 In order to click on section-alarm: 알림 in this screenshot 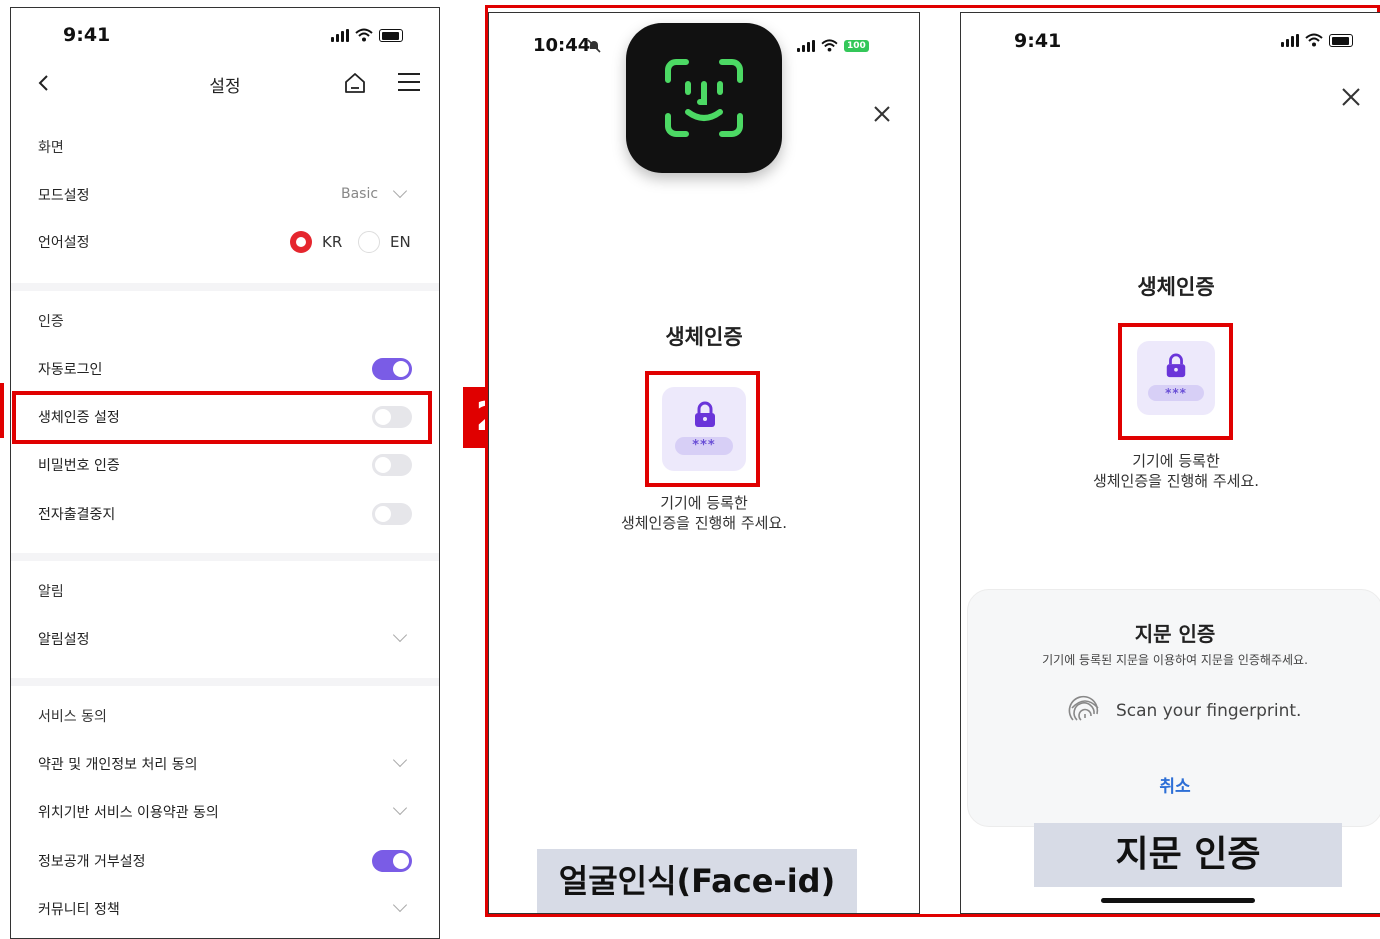, I will do `click(51, 592)`.